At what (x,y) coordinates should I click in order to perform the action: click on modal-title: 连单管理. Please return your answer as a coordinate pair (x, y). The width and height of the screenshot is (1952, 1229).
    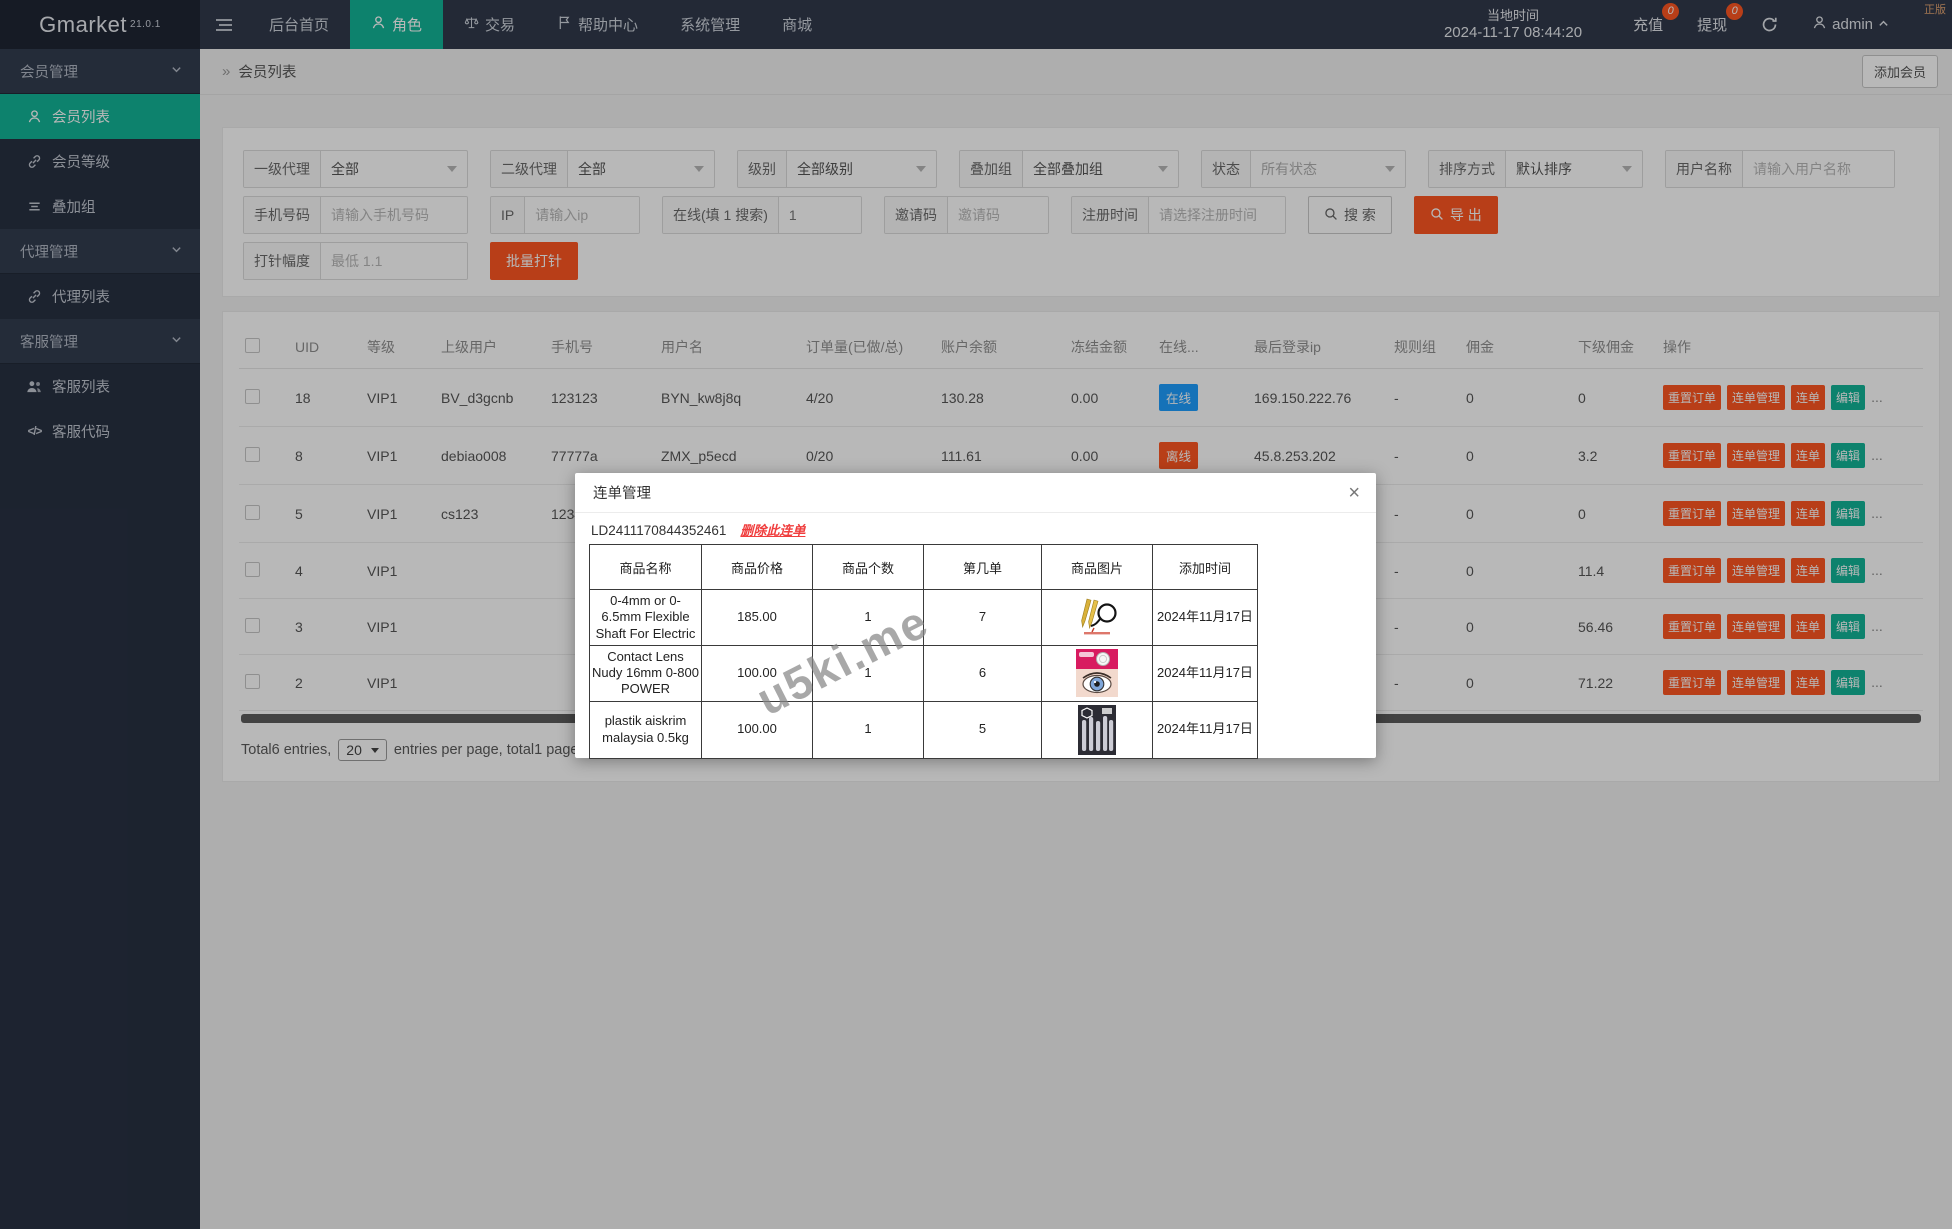
    Looking at the image, I should click on (622, 494).